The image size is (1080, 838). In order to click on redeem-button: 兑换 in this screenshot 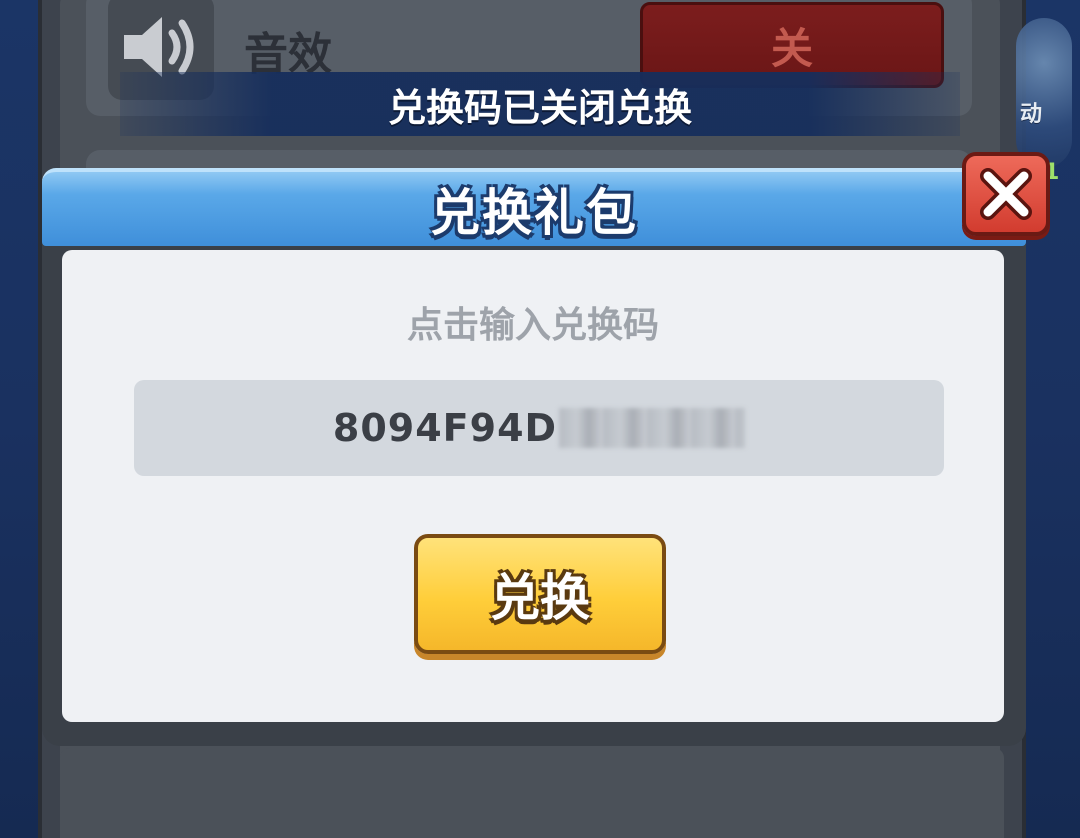, I will do `click(540, 594)`.